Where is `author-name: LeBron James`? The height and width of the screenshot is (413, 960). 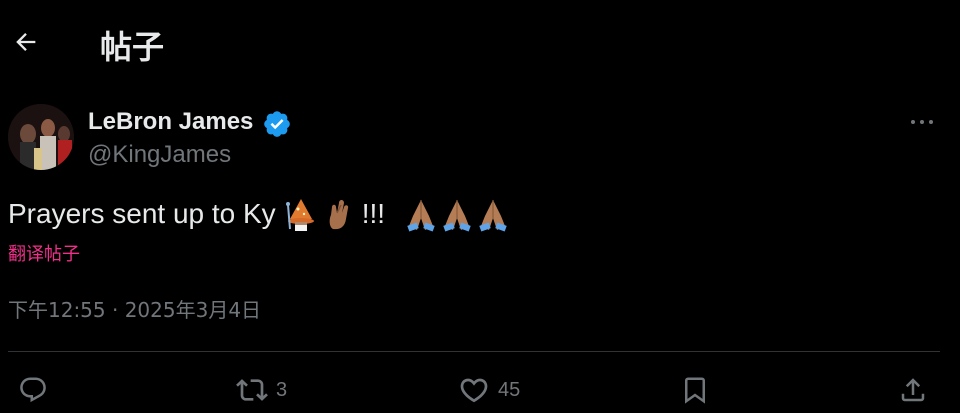
author-name: LeBron James is located at coordinates (170, 122).